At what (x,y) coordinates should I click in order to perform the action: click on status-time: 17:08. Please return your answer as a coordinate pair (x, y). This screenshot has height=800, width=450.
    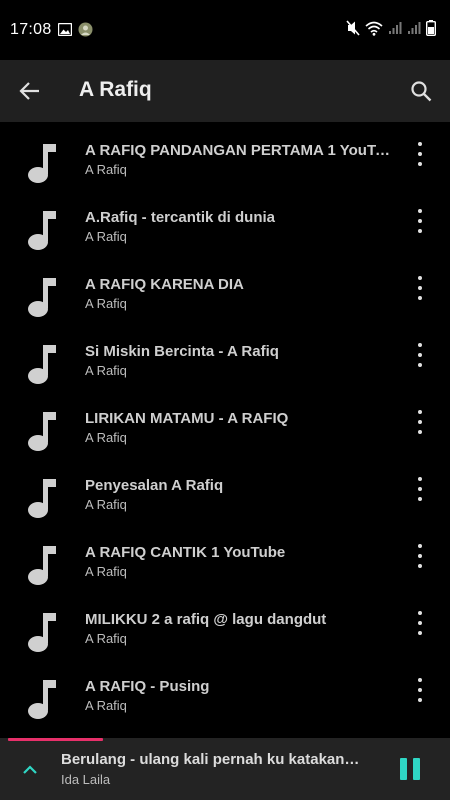
    Looking at the image, I should click on (31, 29).